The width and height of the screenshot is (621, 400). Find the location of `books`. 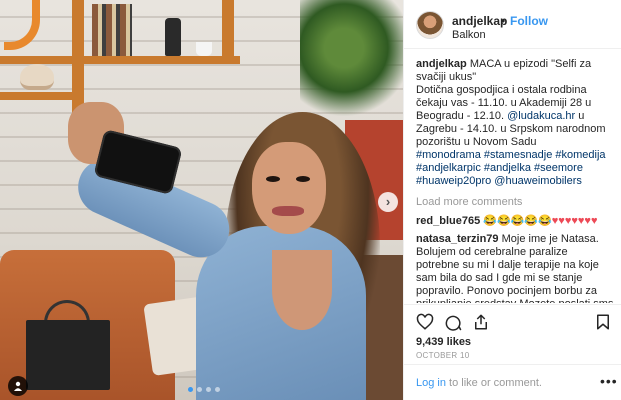

books is located at coordinates (112, 30).